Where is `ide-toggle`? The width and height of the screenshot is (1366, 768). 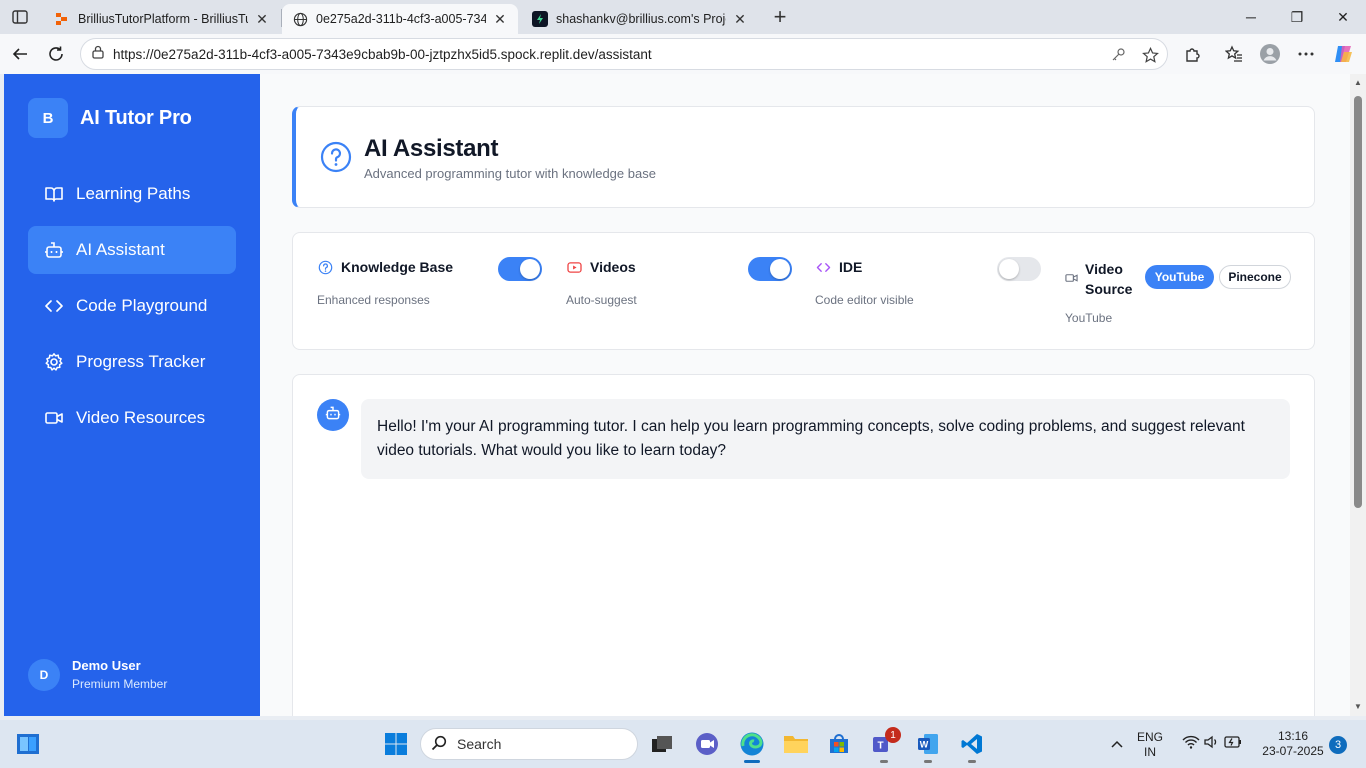
ide-toggle is located at coordinates (1019, 269).